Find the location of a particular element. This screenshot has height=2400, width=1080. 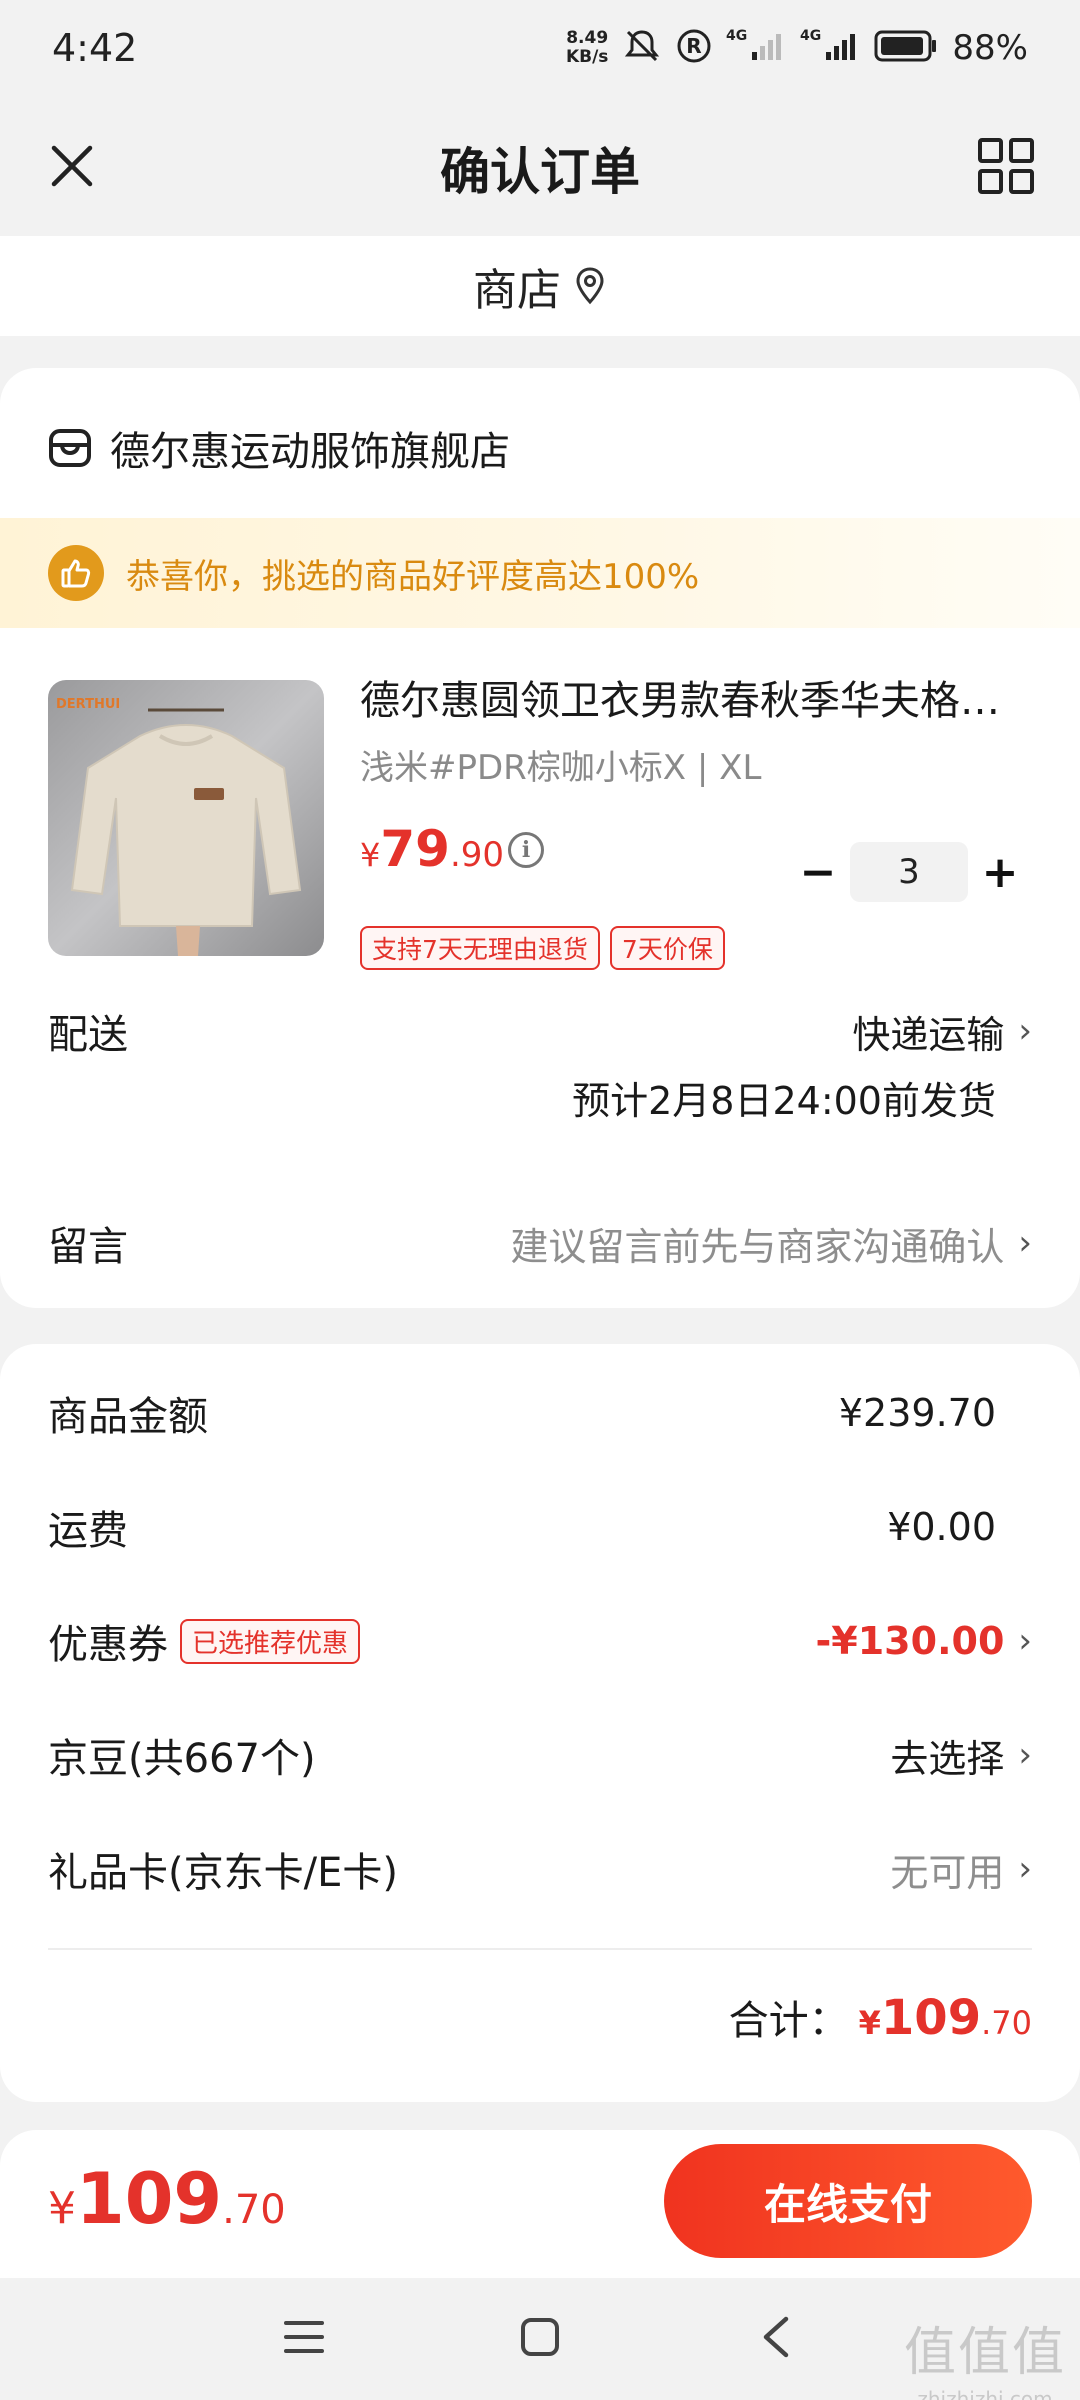

grid-icon is located at coordinates (1006, 166).